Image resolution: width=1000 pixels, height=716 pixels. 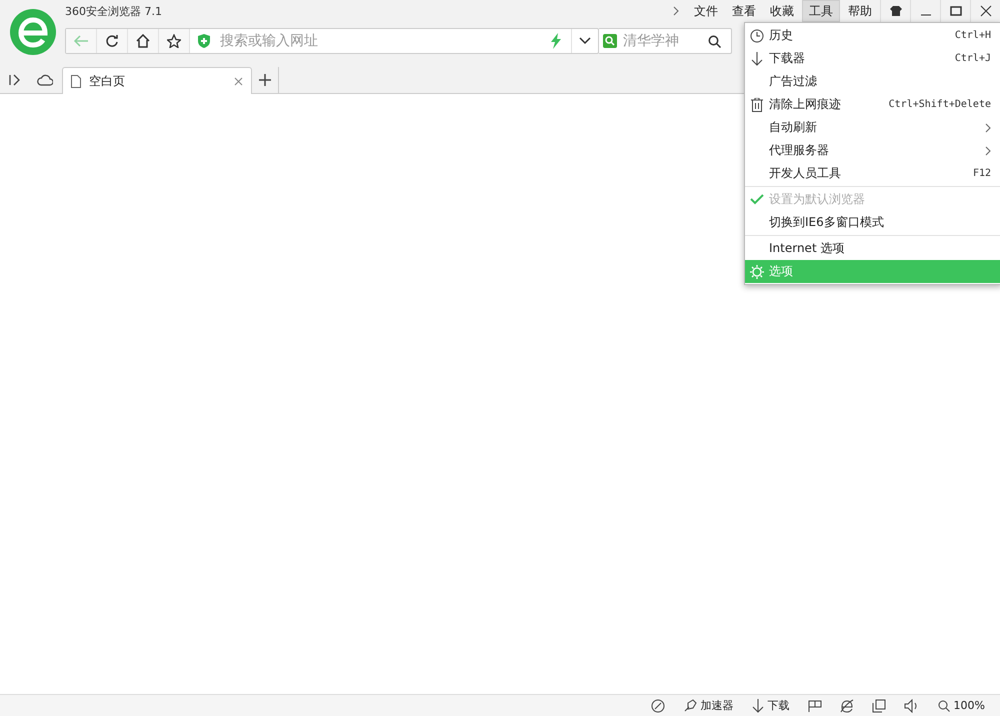 I want to click on shirt-icon, so click(x=896, y=11).